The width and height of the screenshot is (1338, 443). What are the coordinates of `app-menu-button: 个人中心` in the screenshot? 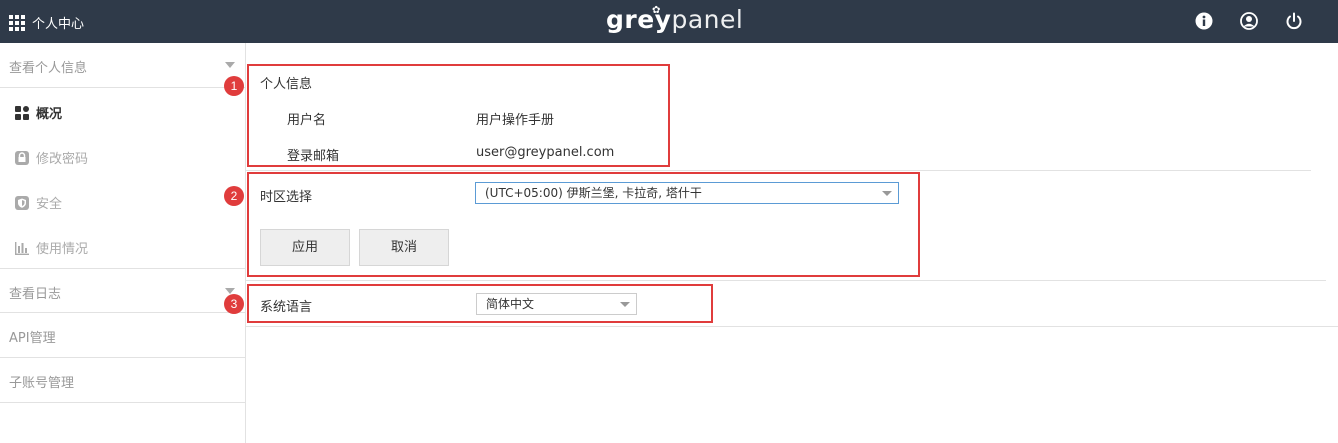 It's located at (46, 22).